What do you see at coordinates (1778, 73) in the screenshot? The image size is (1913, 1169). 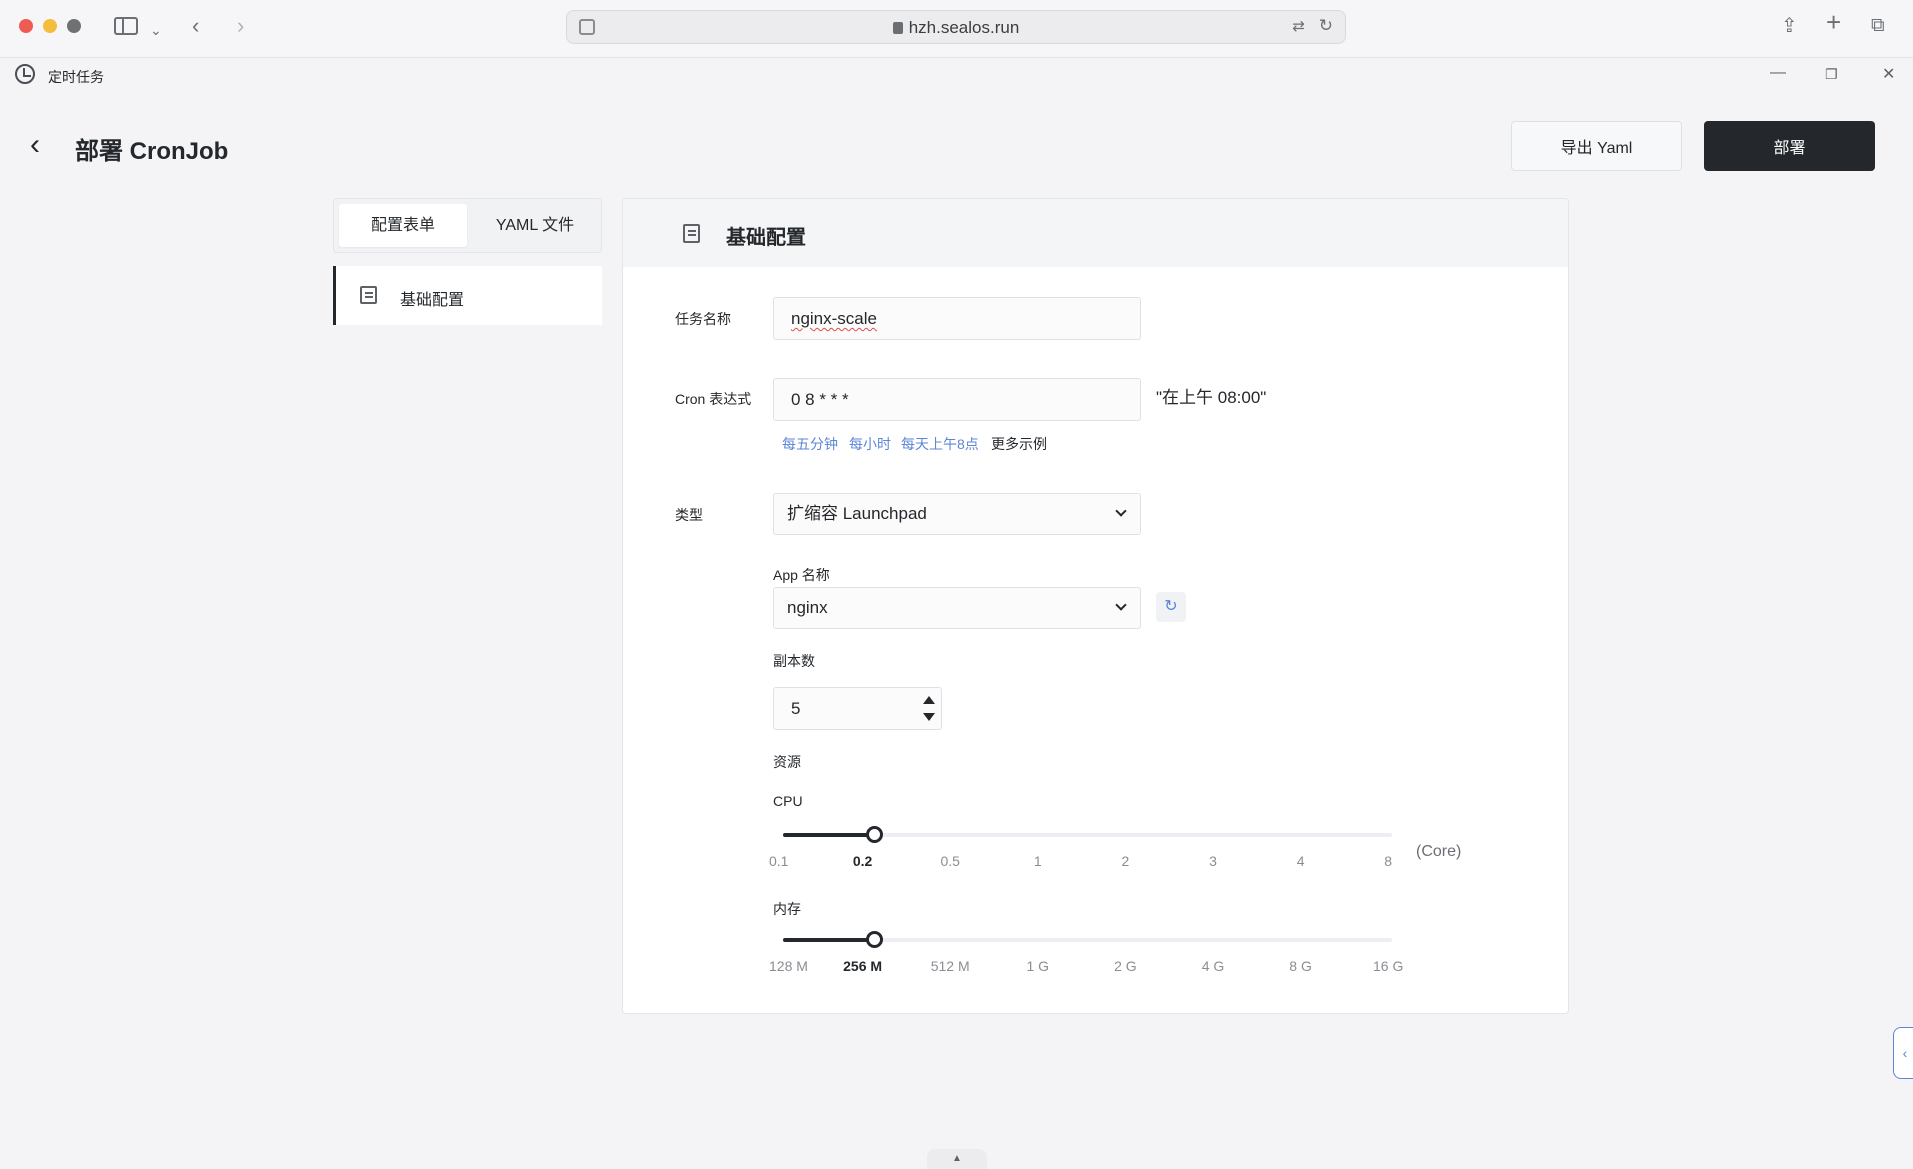 I see `minimize-icon: —` at bounding box center [1778, 73].